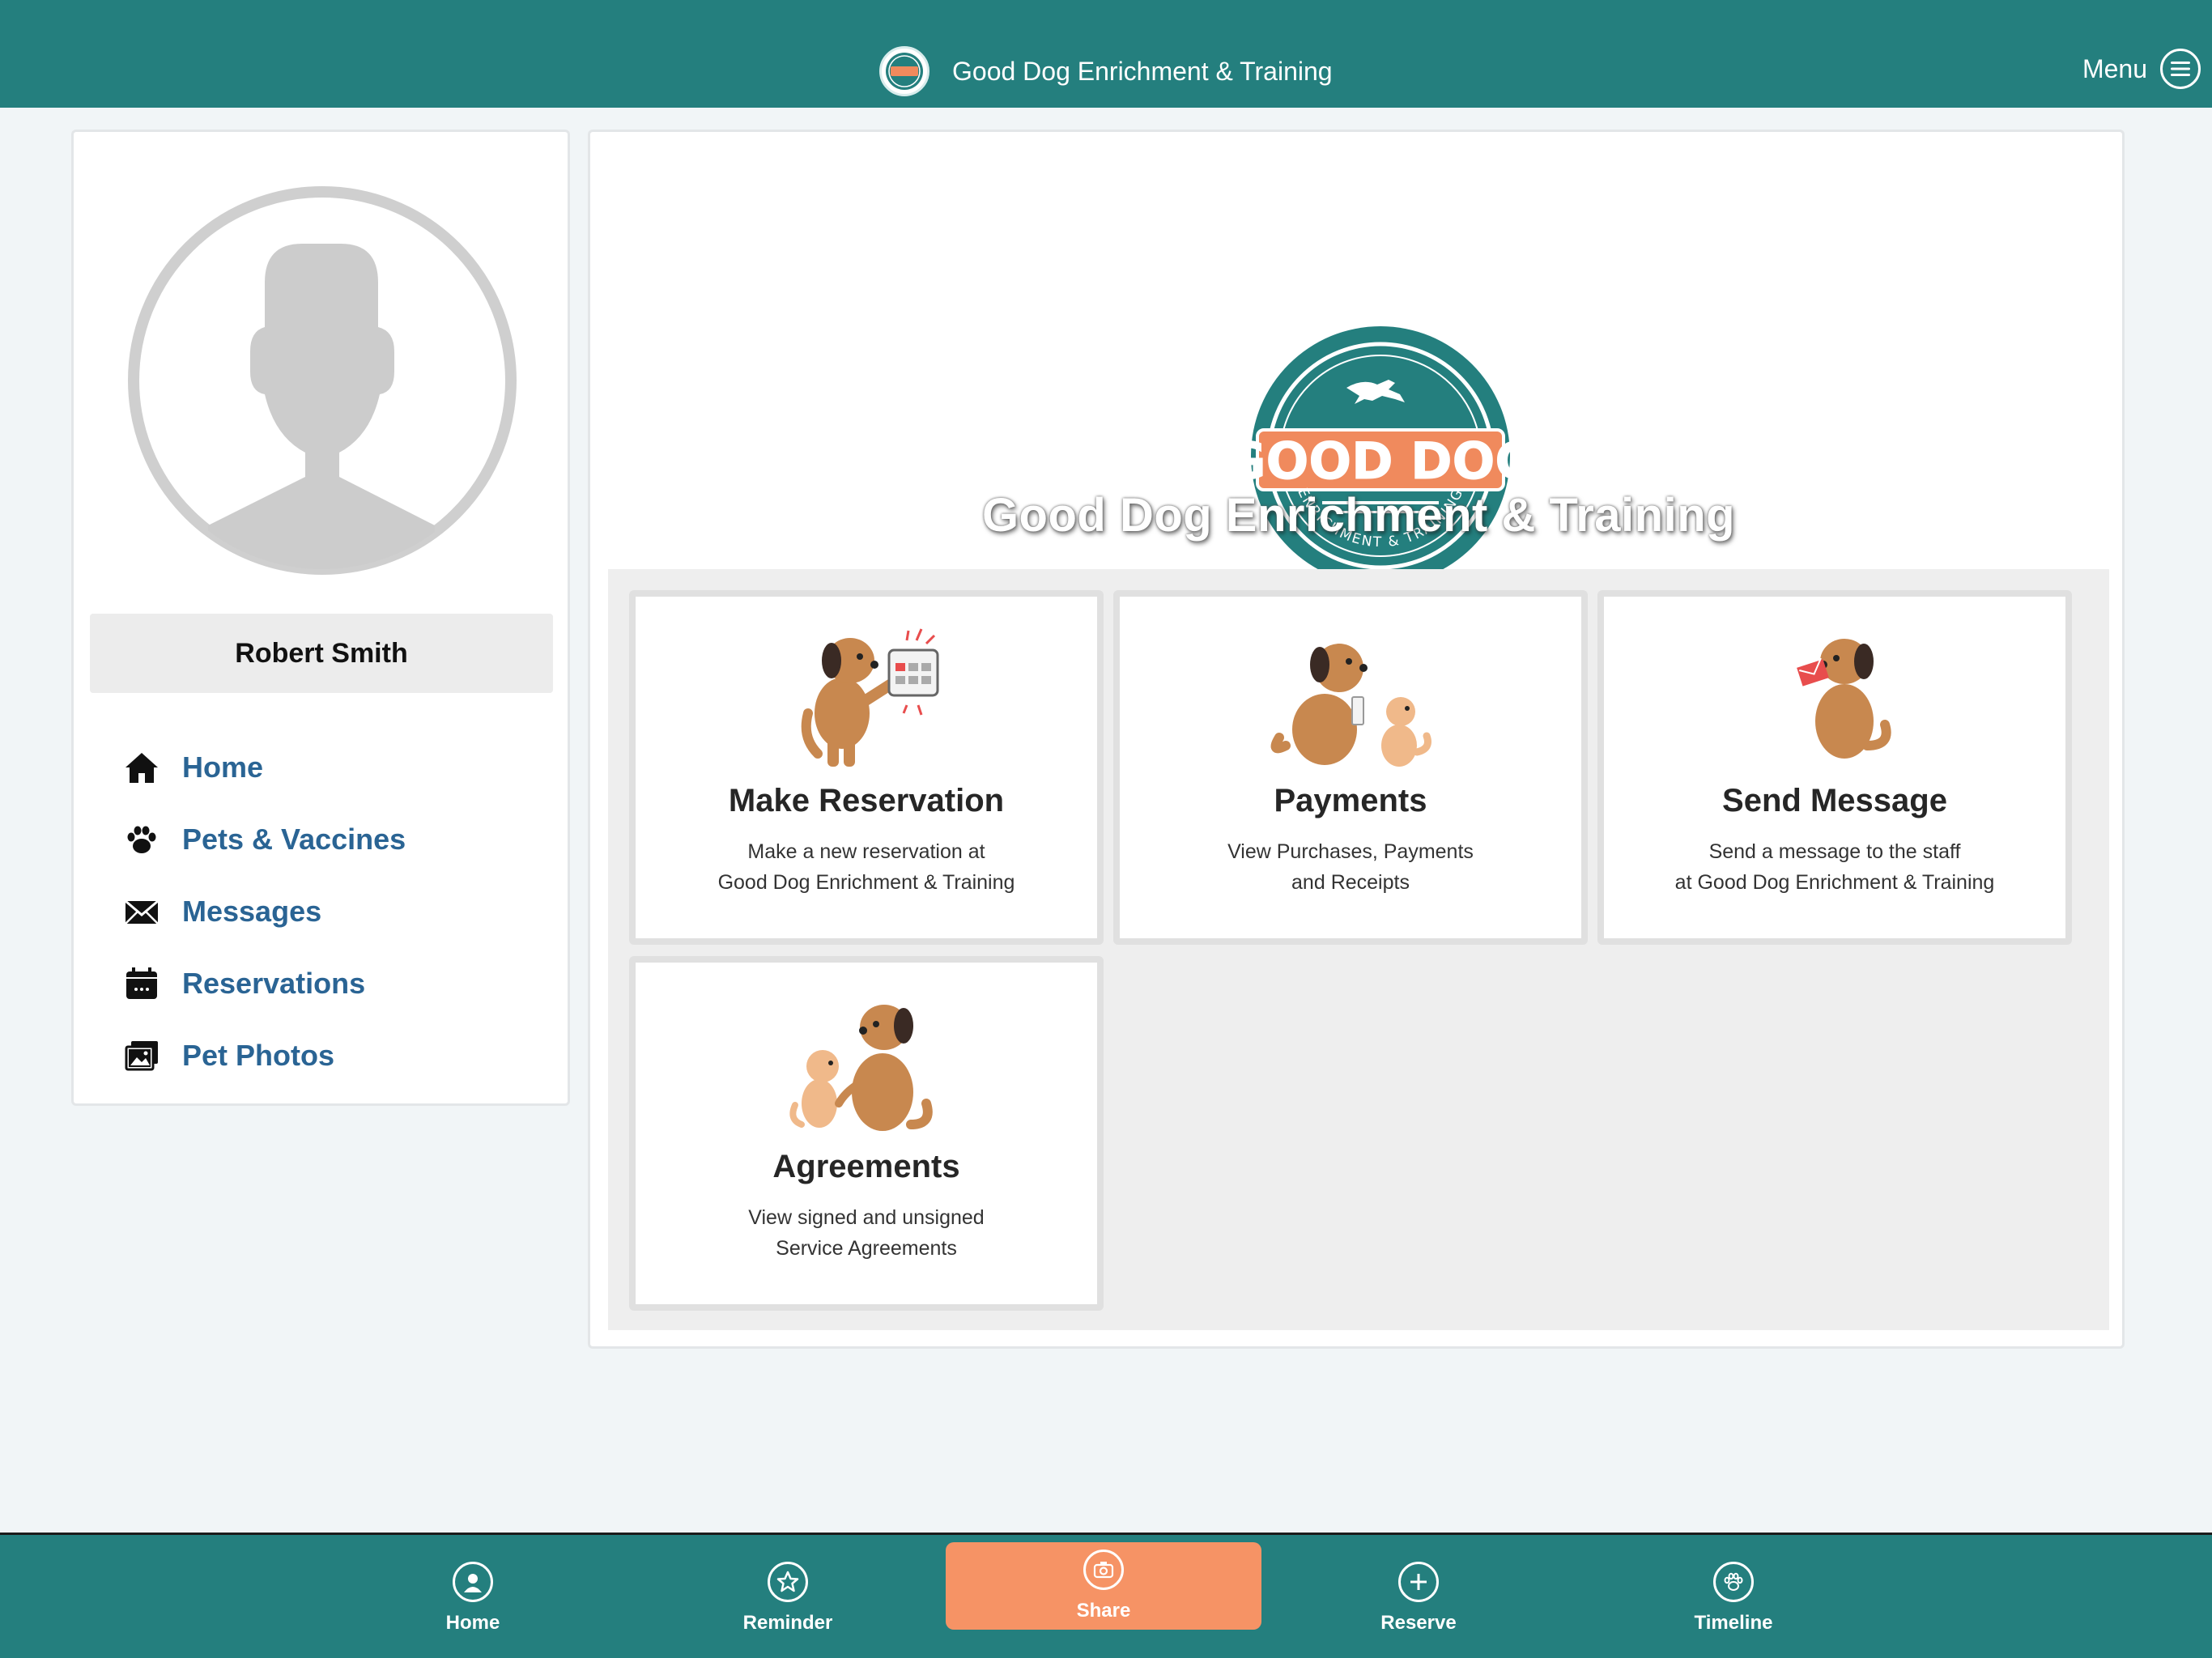 The image size is (2212, 1658). What do you see at coordinates (867, 693) in the screenshot?
I see `dog-calendar-illustration` at bounding box center [867, 693].